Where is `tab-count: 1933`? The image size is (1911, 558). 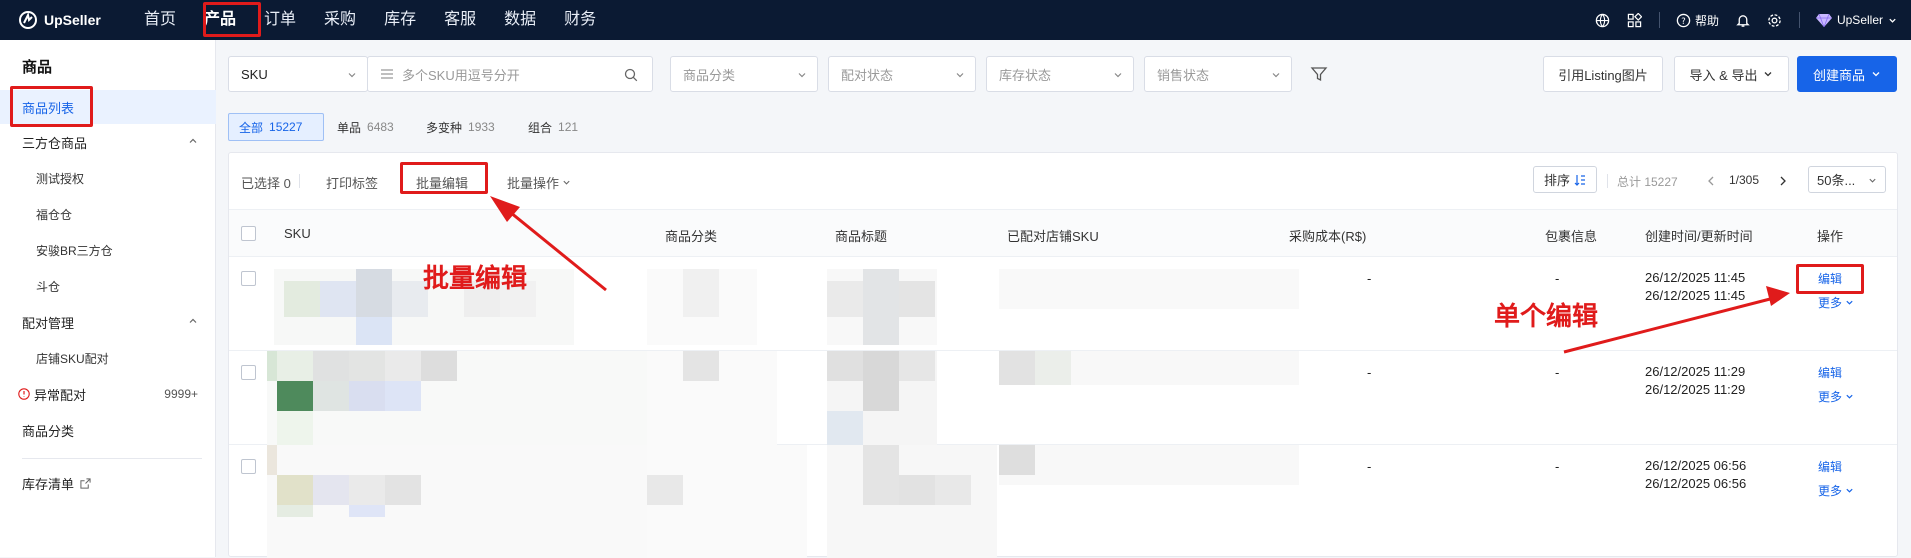 tab-count: 1933 is located at coordinates (481, 127).